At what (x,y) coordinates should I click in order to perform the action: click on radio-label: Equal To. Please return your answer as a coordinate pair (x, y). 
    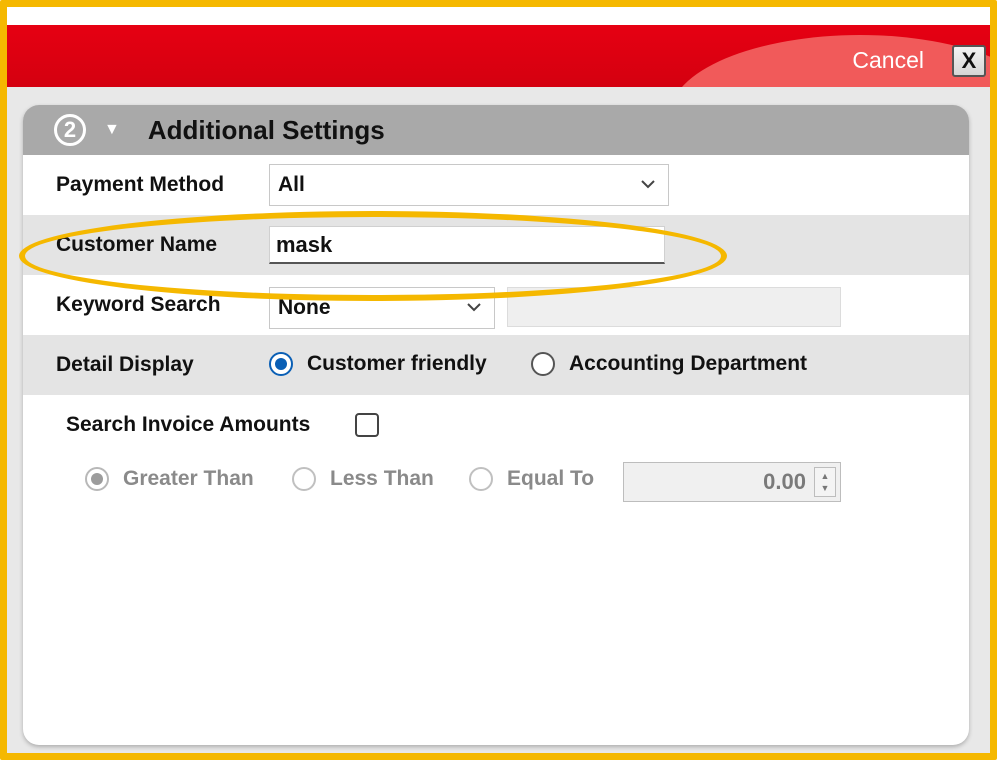
    Looking at the image, I should click on (551, 478).